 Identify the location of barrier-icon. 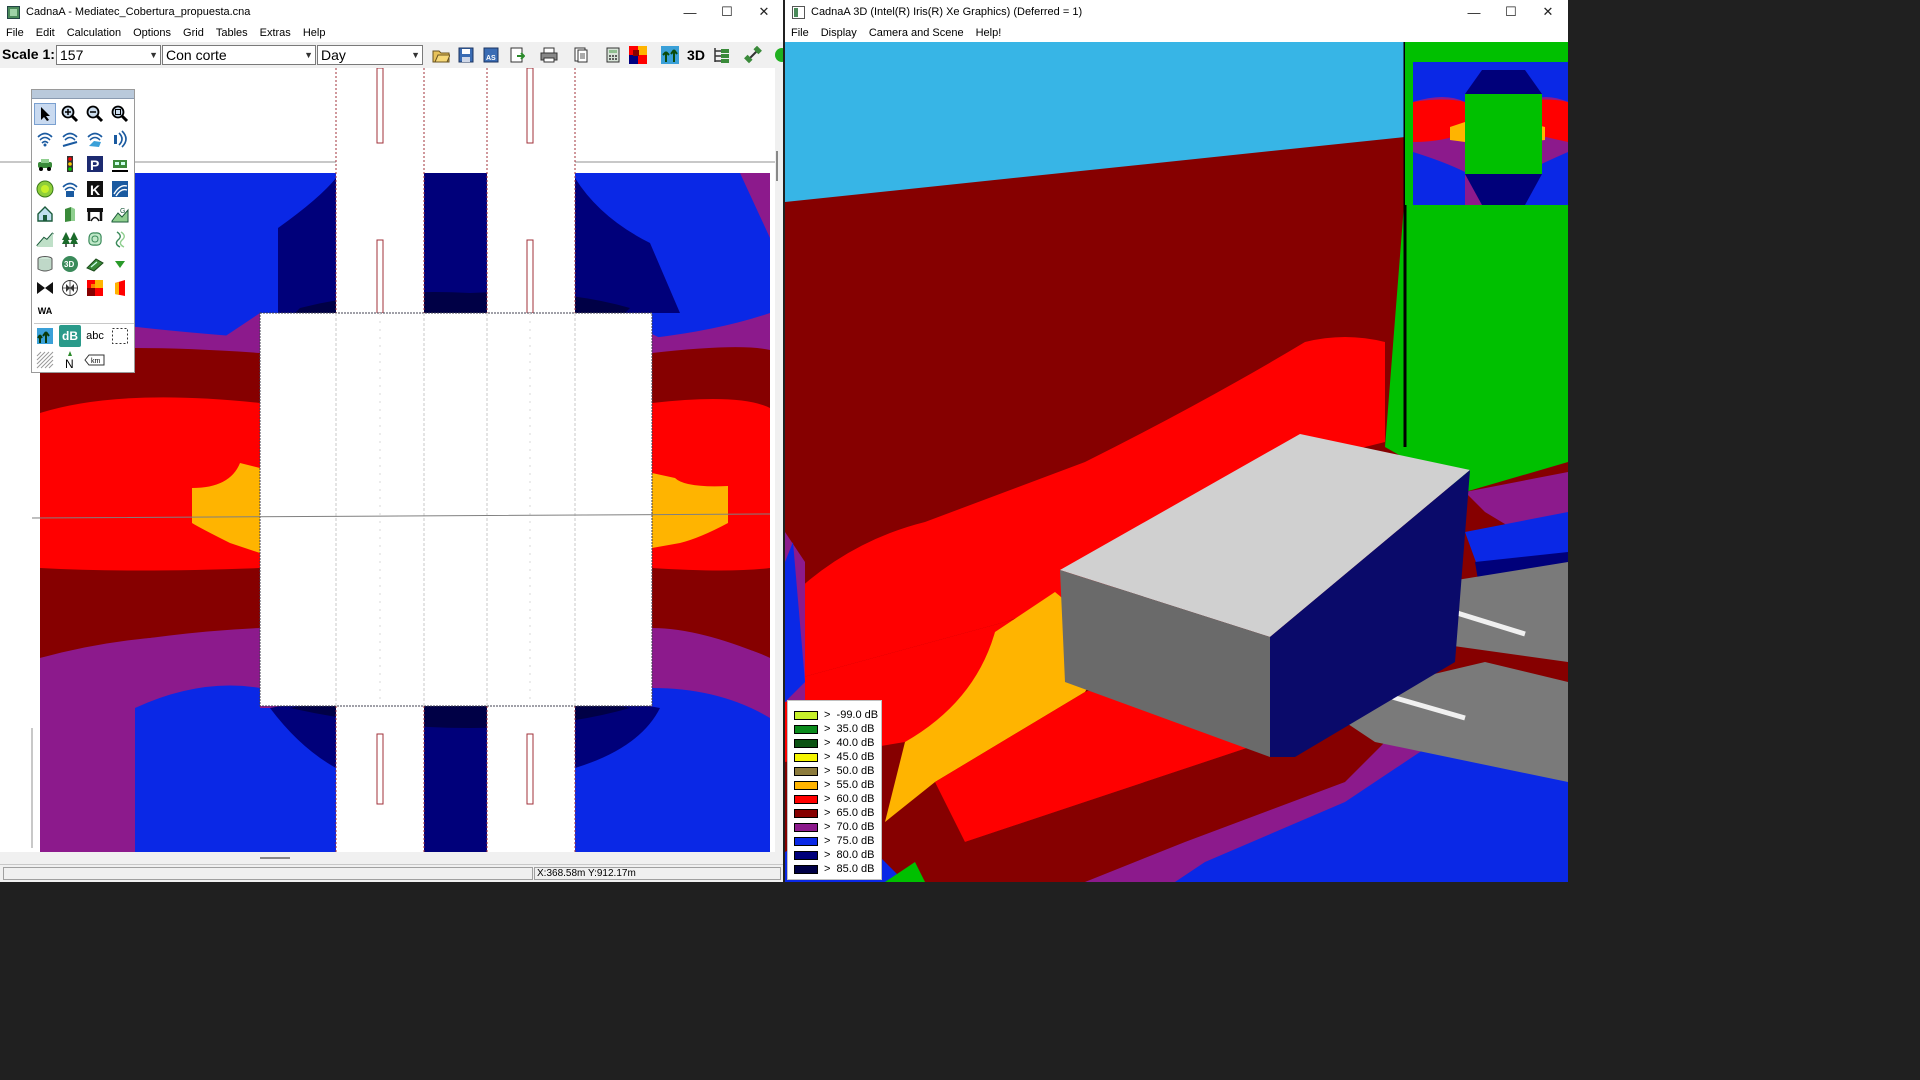
(70, 214).